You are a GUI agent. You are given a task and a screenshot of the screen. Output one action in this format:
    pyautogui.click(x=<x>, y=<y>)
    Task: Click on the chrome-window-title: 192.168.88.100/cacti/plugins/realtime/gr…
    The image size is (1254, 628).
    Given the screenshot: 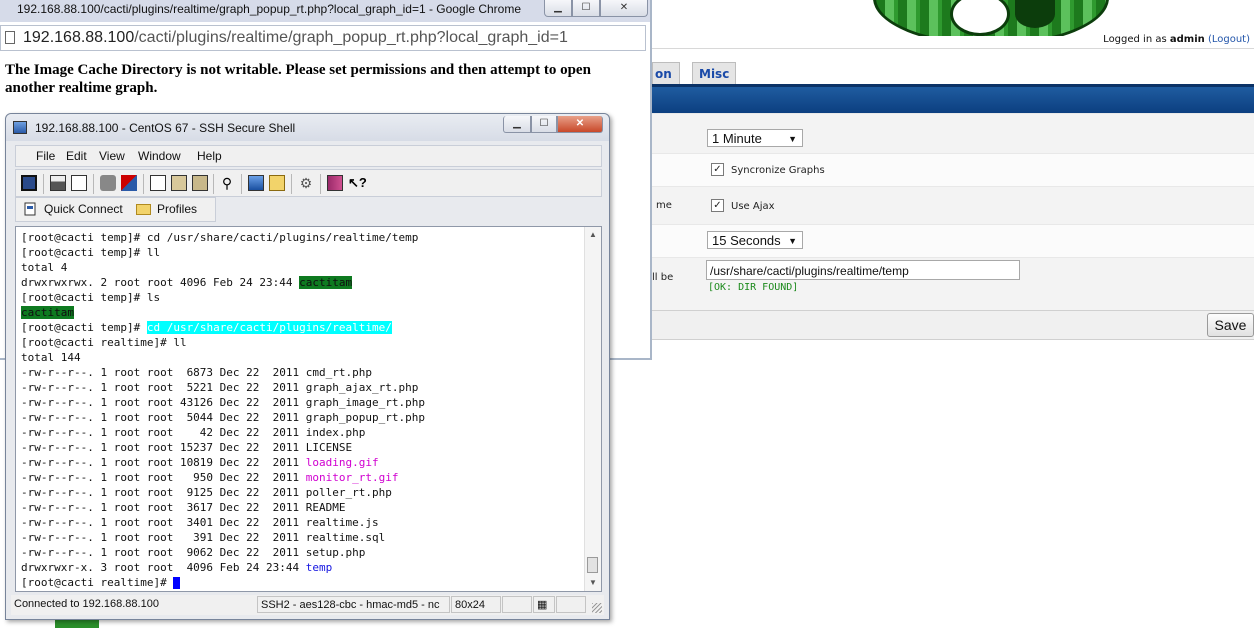 What is the action you would take?
    pyautogui.click(x=269, y=9)
    